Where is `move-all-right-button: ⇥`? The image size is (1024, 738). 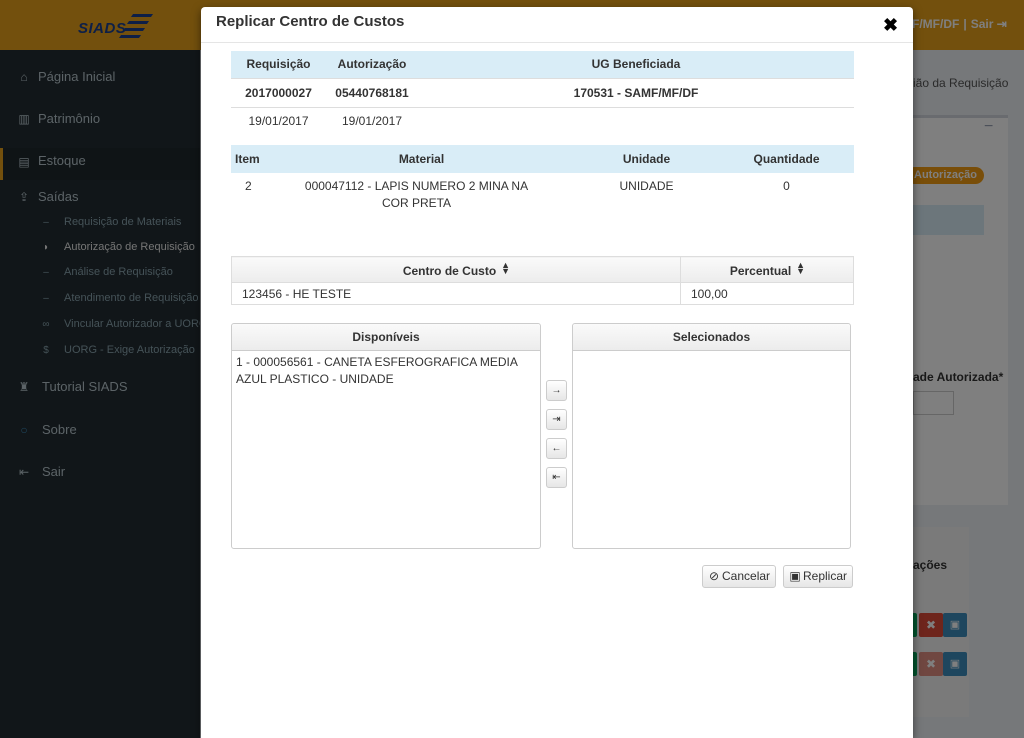 move-all-right-button: ⇥ is located at coordinates (556, 419).